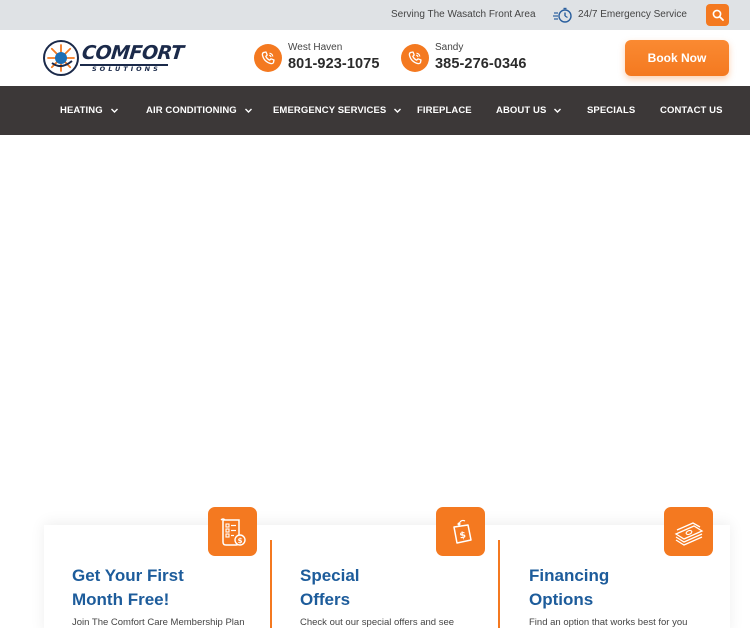  Describe the element at coordinates (449, 47) in the screenshot. I see `phone-location-sandy: Sandy` at that location.